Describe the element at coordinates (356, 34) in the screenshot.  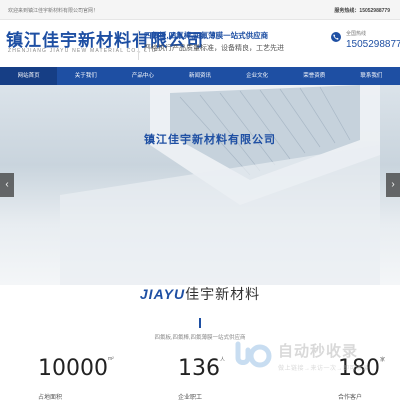
I see `phone-label: 全国热线` at that location.